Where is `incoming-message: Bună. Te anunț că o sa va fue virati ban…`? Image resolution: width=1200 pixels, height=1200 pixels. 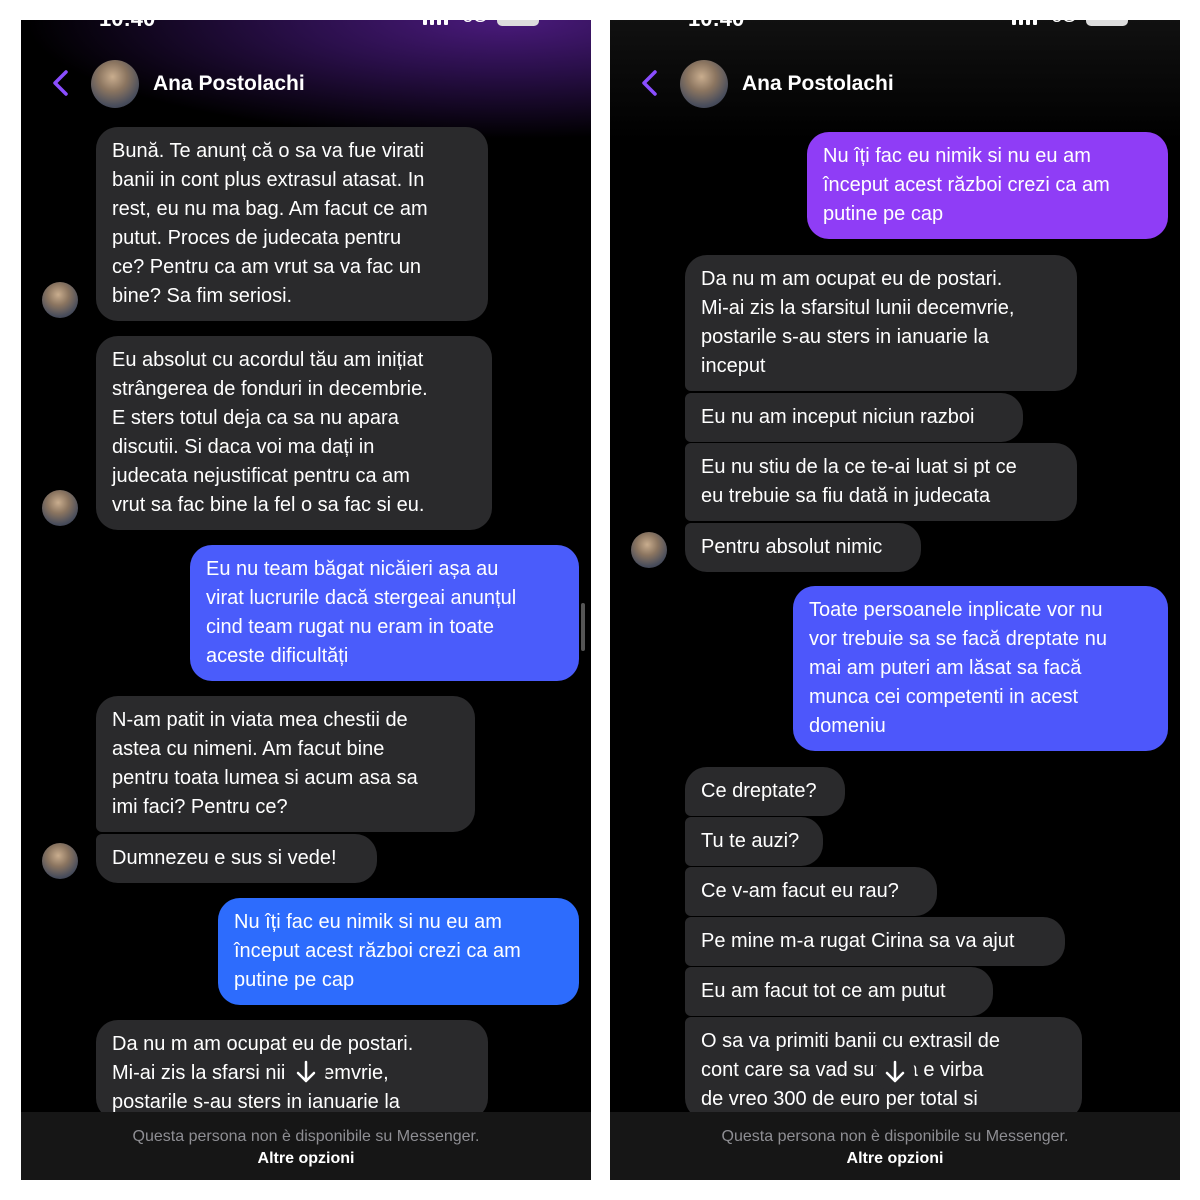
incoming-message: Bună. Te anunț că o sa va fue virati ban… is located at coordinates (292, 224).